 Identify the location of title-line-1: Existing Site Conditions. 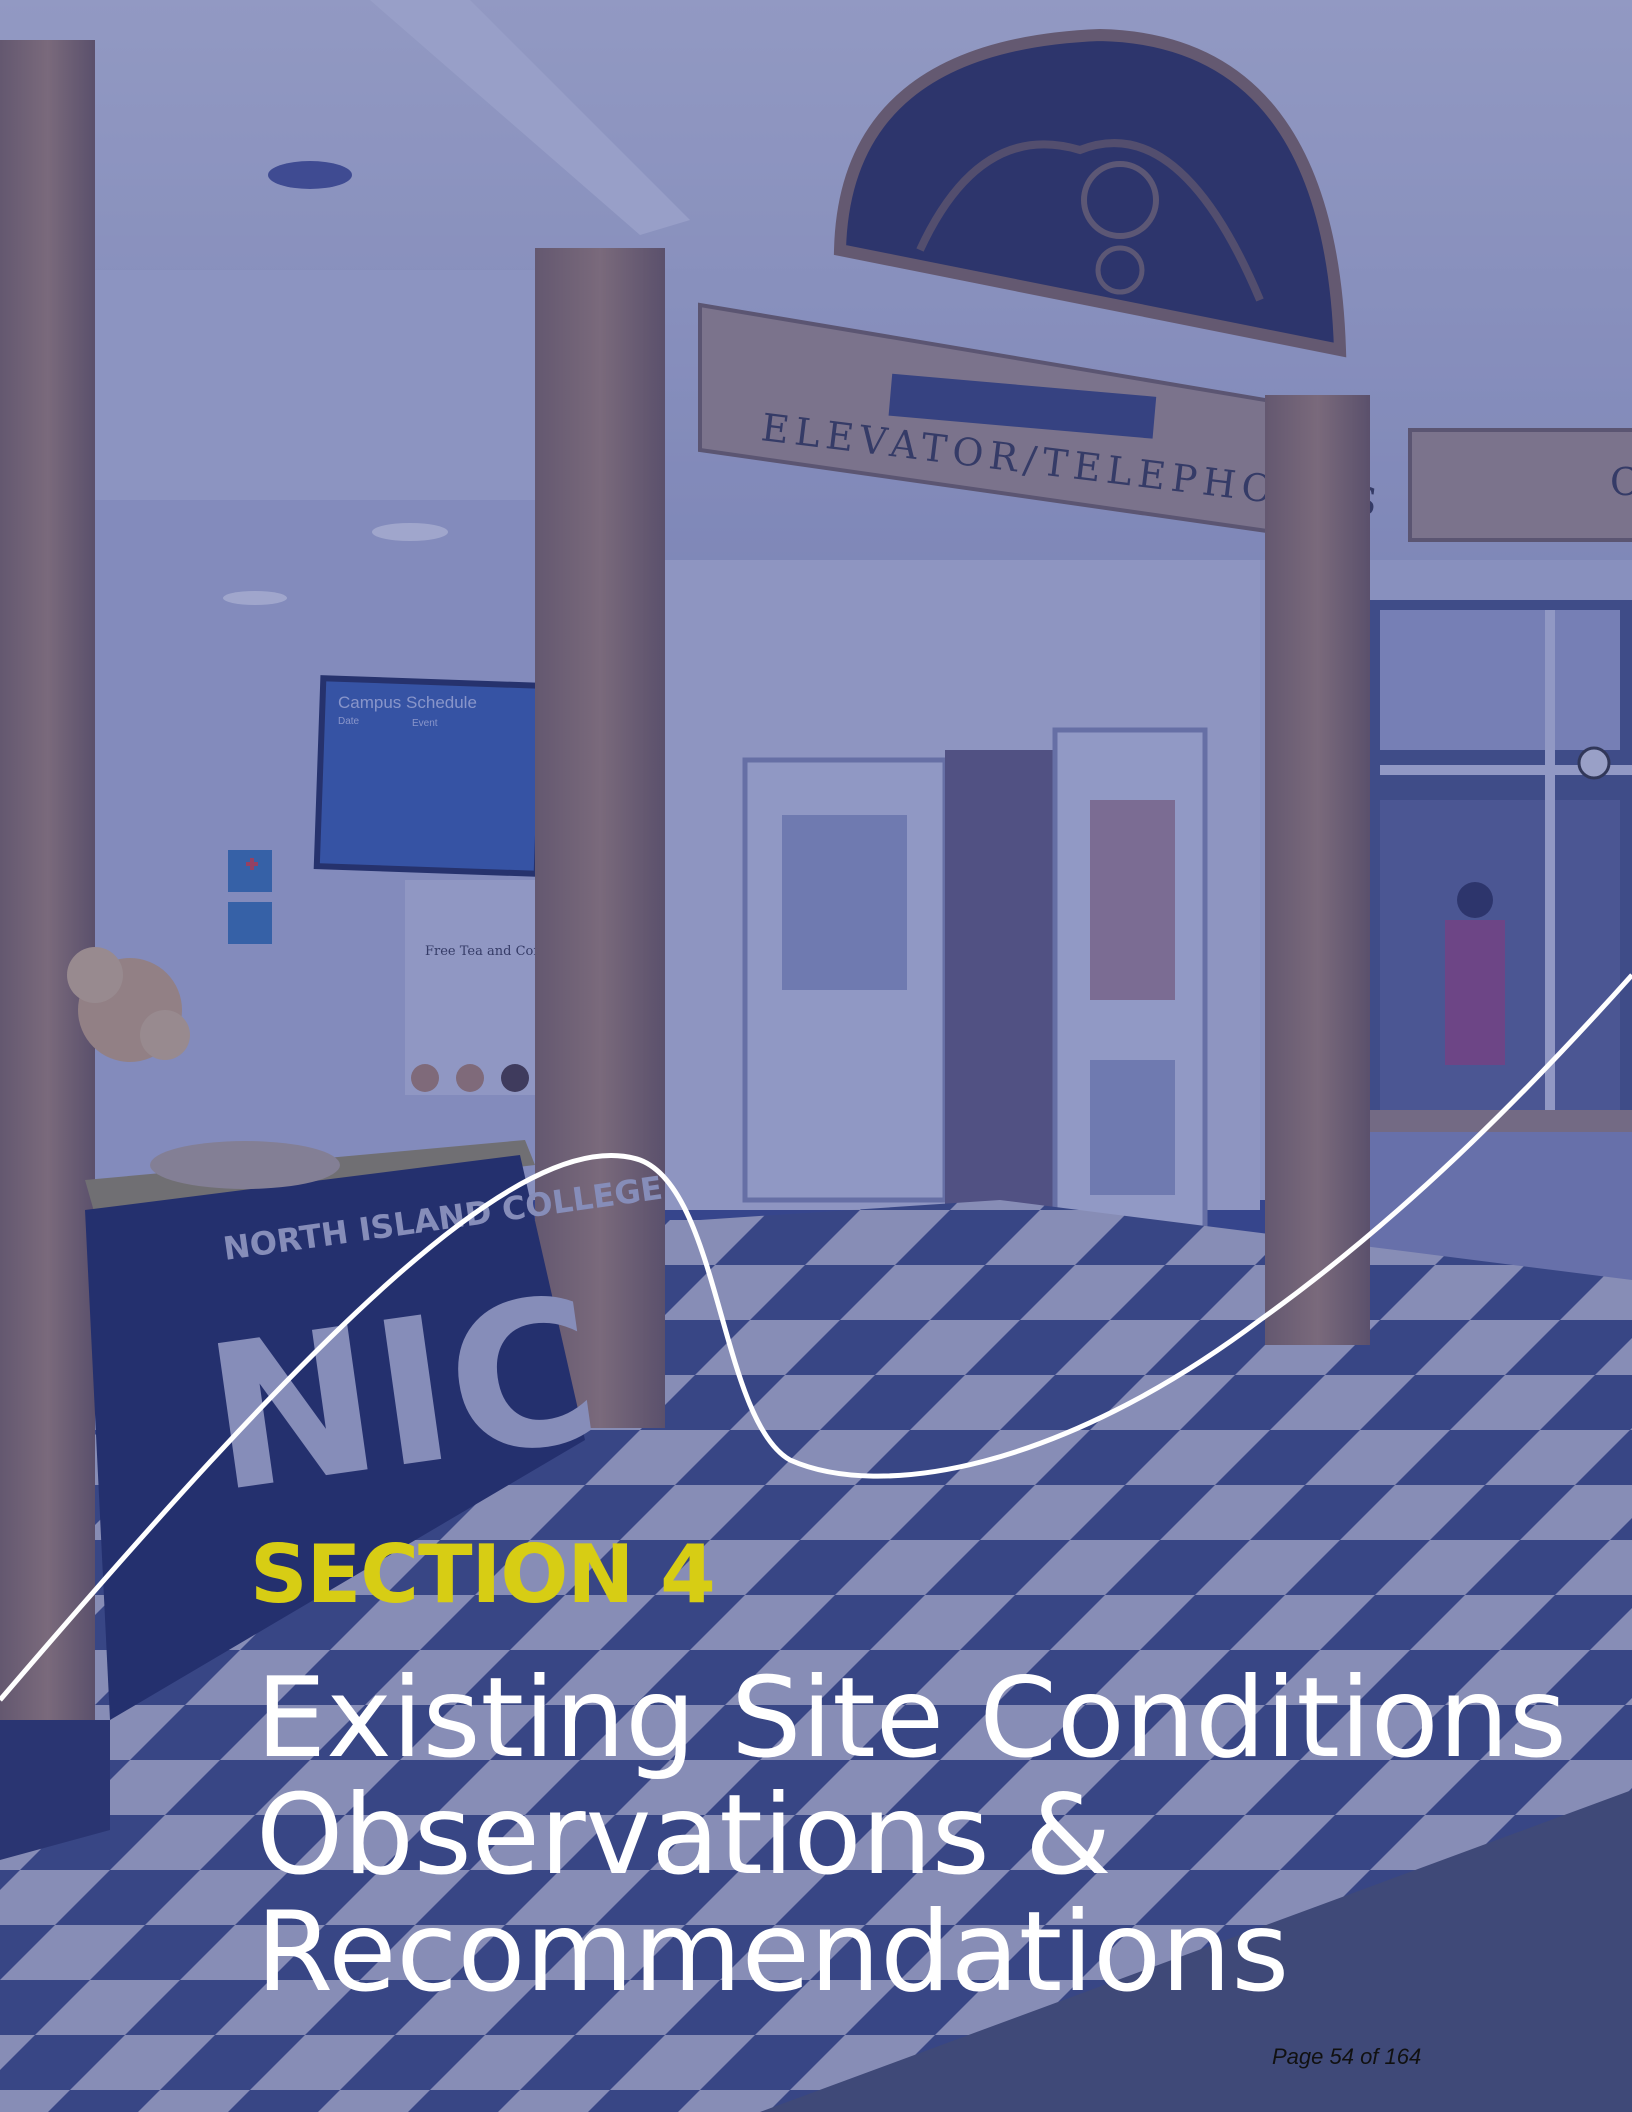
(911, 1718).